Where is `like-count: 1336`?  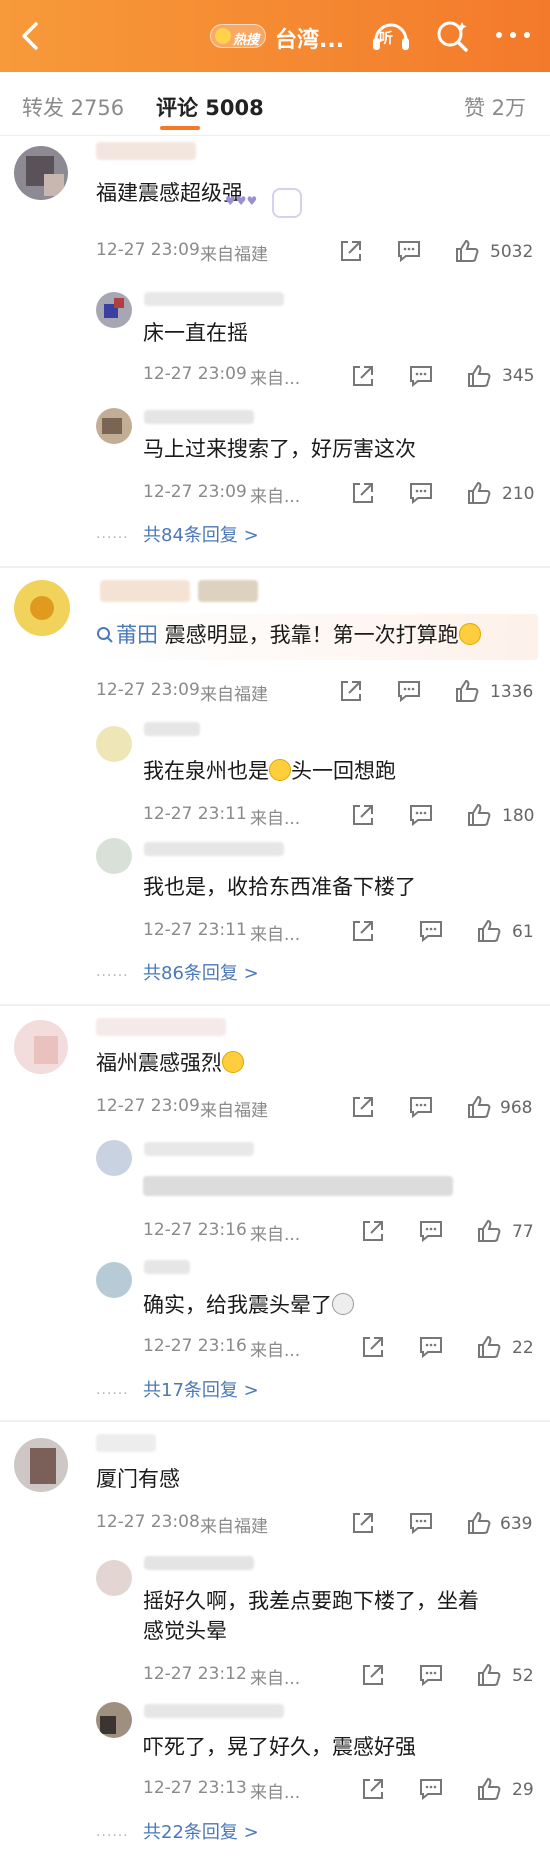
like-count: 1336 is located at coordinates (512, 692).